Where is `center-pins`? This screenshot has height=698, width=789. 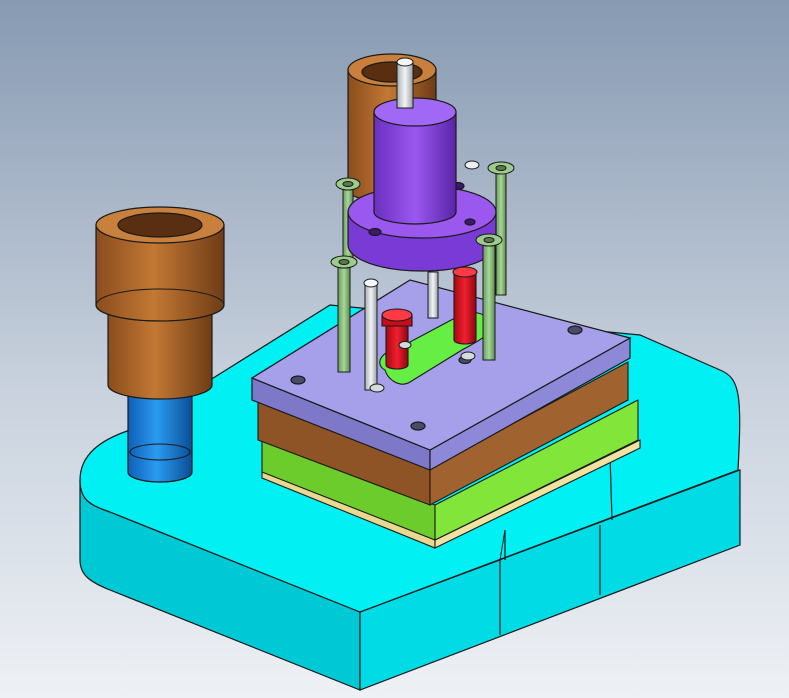
center-pins is located at coordinates (433, 295).